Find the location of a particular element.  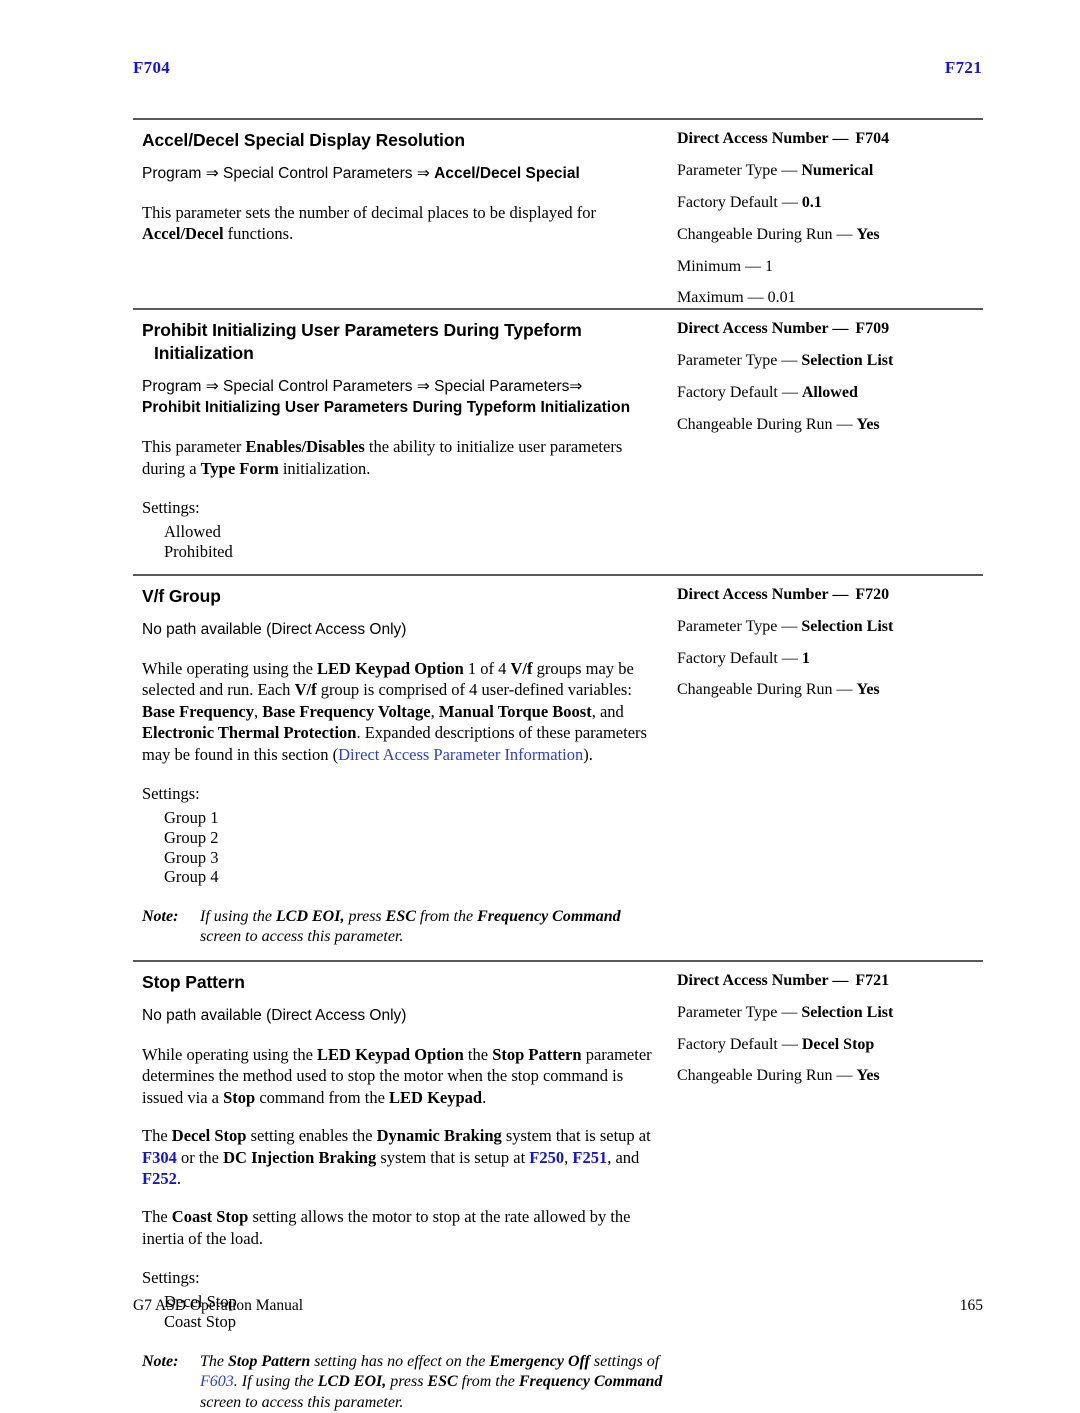

cross-reference-link: F603 is located at coordinates (217, 1381).